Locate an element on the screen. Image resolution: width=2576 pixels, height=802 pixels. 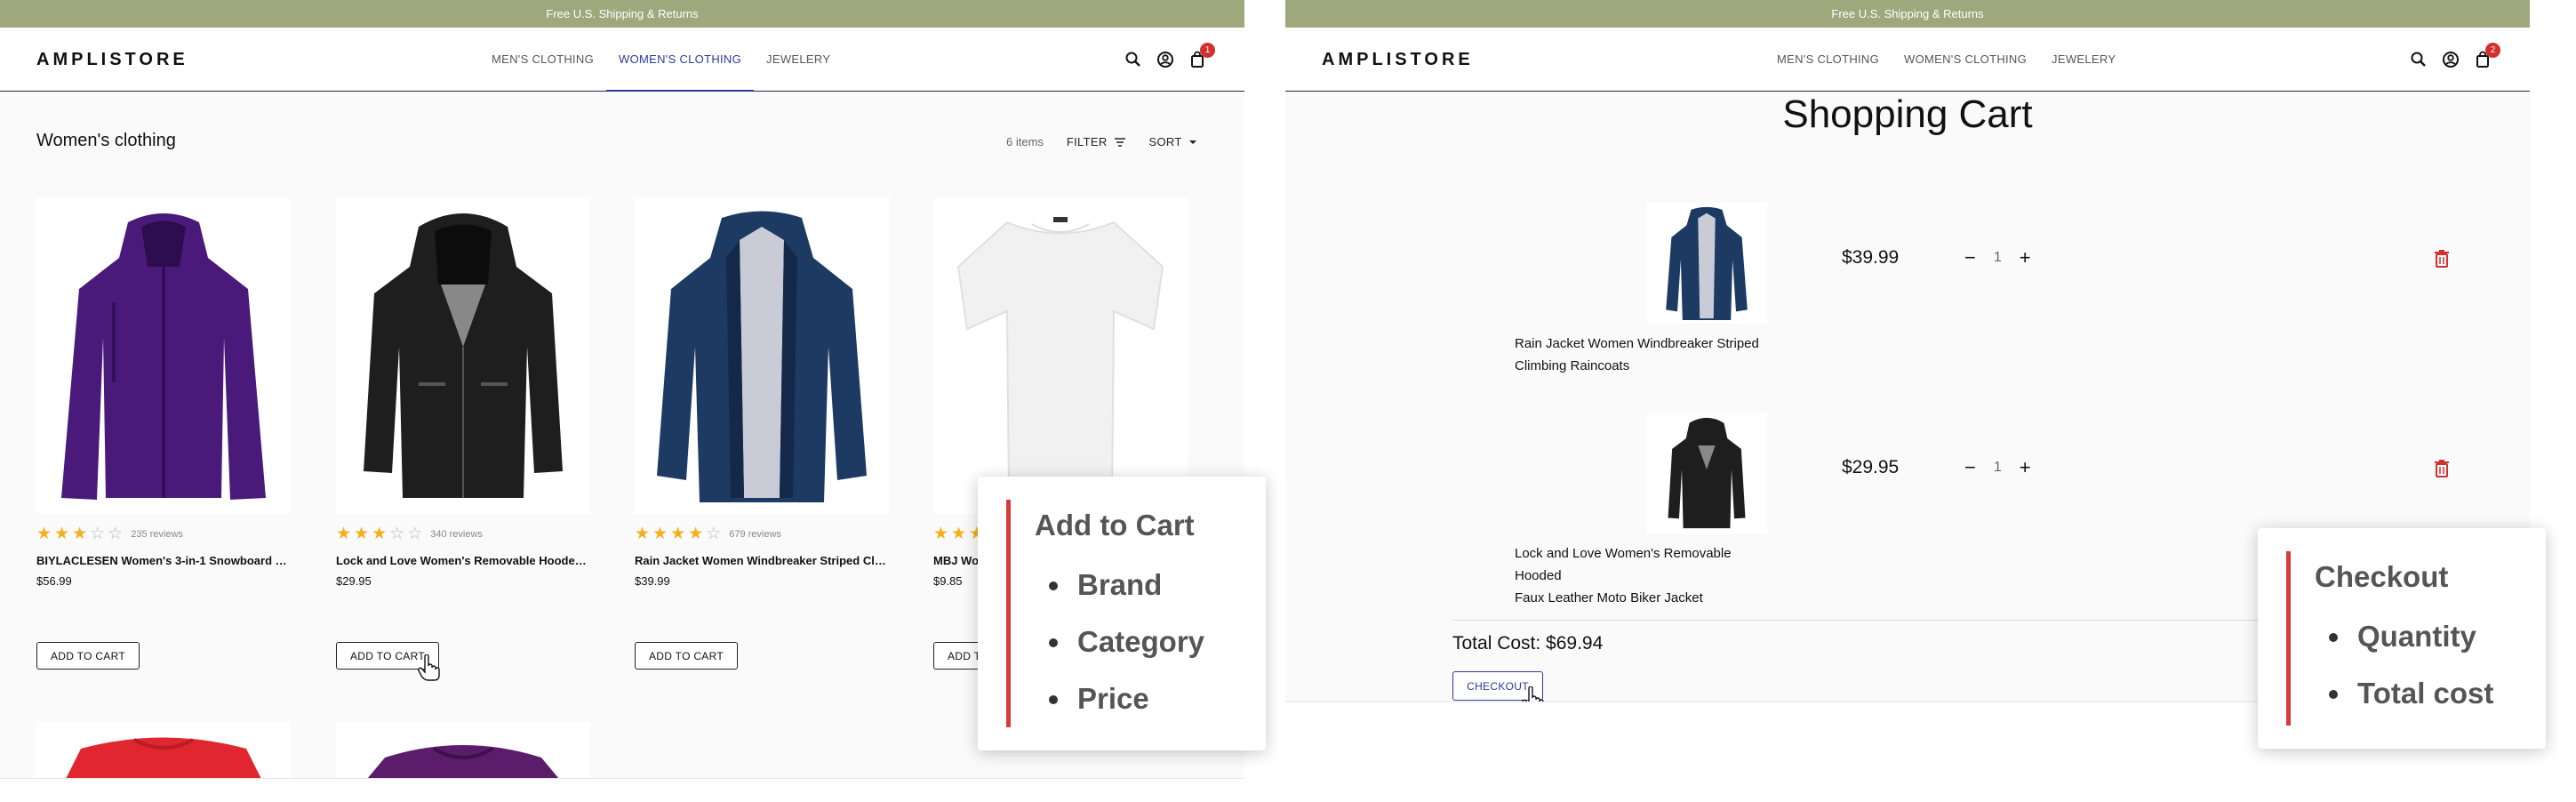
cart-item-price: $39.99 is located at coordinates (1871, 257).